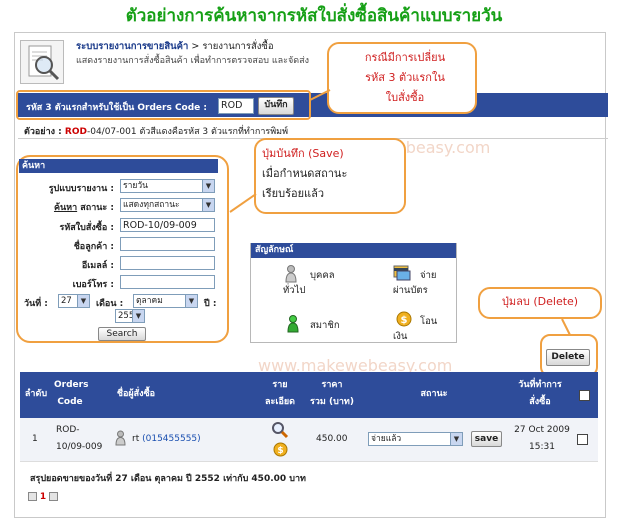 This screenshot has width=628, height=521. I want to click on legend-item-card-2: ผ่านบัตร, so click(410, 290).